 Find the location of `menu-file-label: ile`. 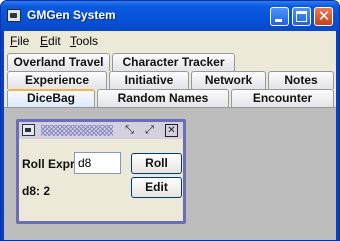

menu-file-label: ile is located at coordinates (23, 41).